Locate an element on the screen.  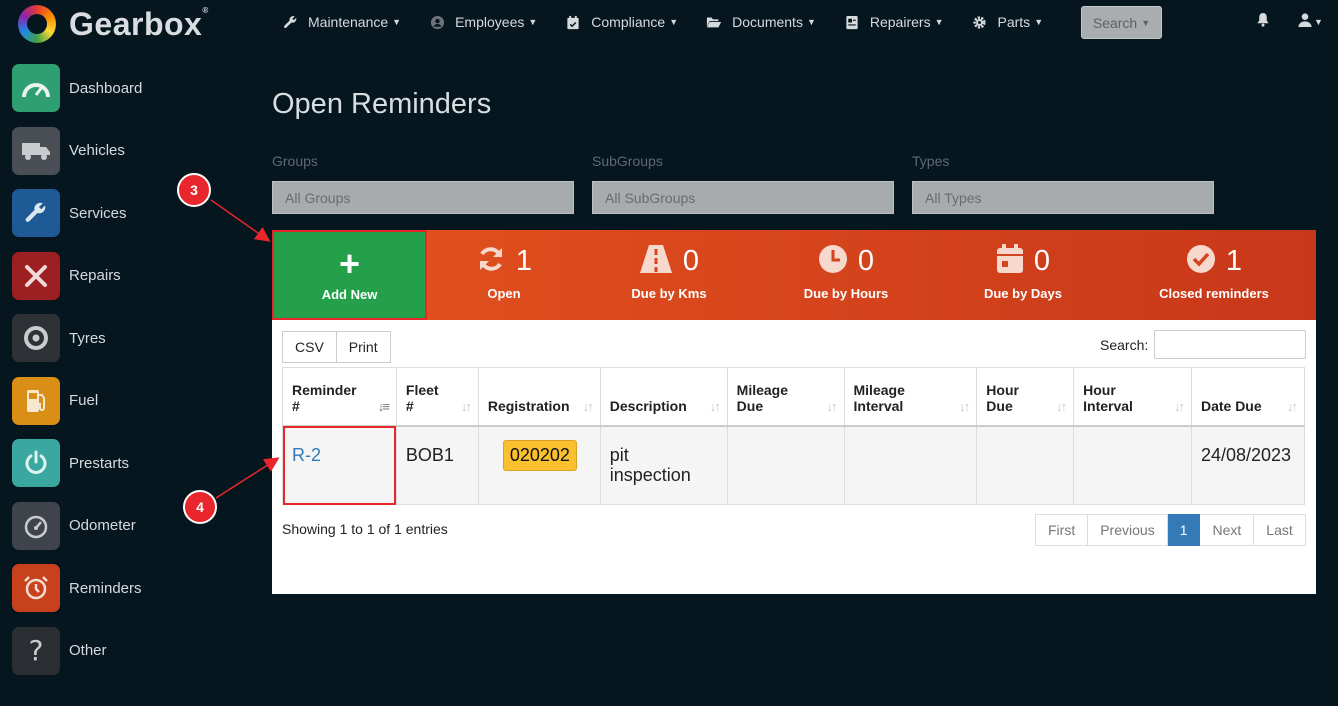
table-search-input is located at coordinates (1230, 344).